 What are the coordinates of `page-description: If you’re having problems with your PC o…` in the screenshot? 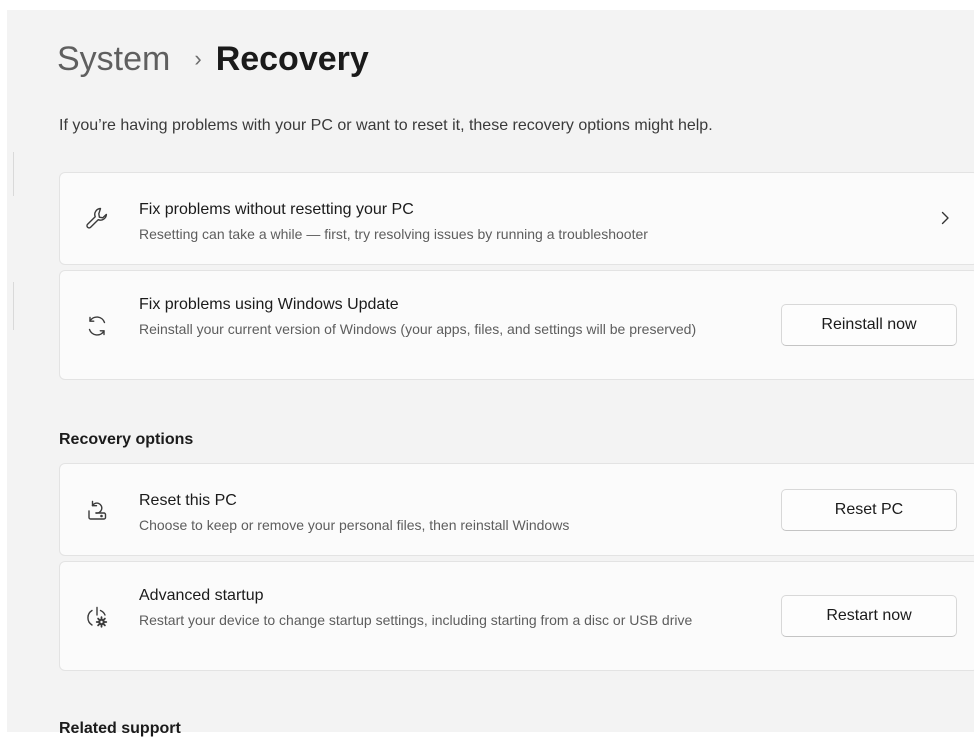 It's located at (386, 125).